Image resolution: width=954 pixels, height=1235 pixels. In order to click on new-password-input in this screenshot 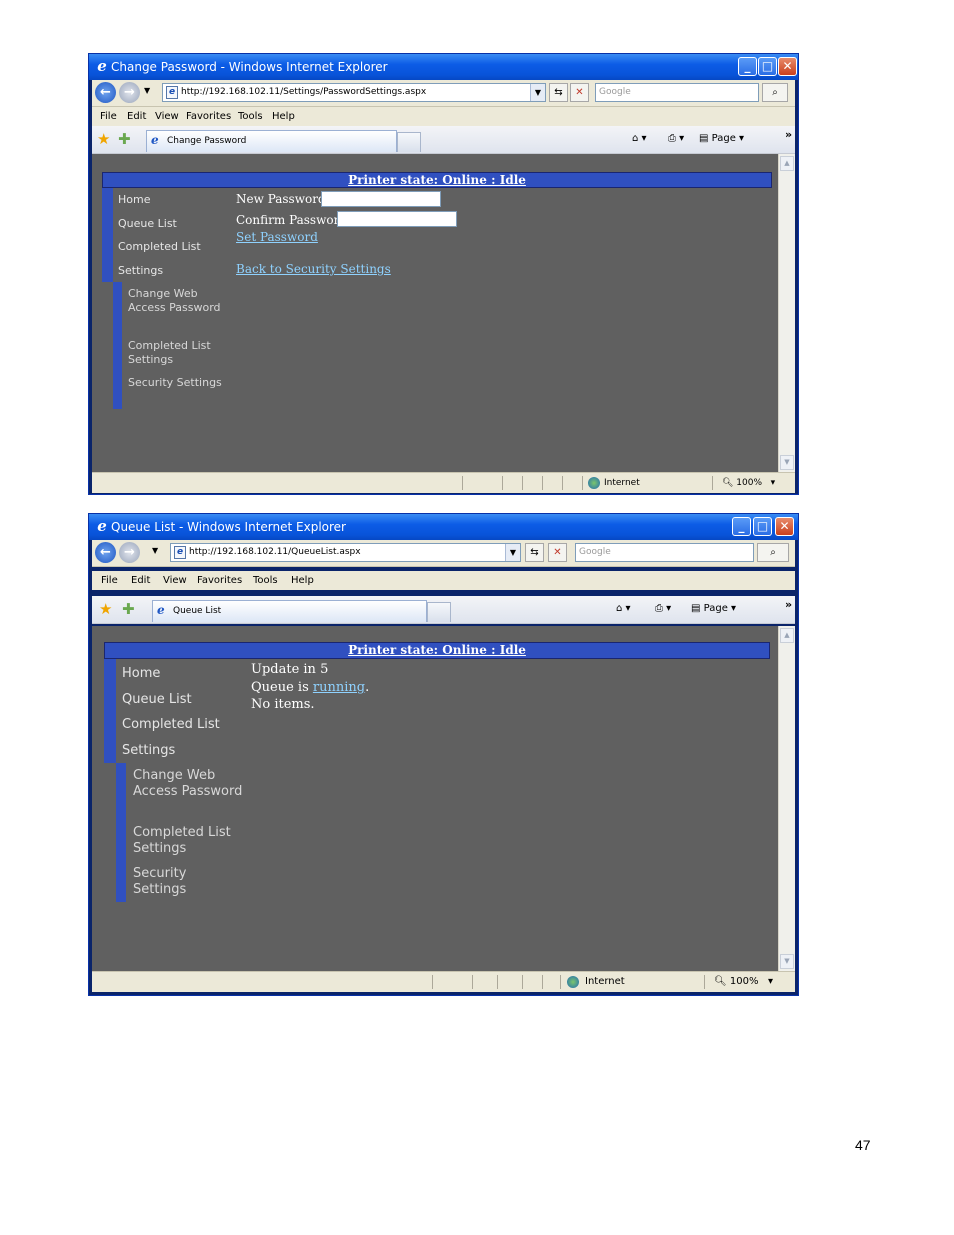, I will do `click(381, 199)`.